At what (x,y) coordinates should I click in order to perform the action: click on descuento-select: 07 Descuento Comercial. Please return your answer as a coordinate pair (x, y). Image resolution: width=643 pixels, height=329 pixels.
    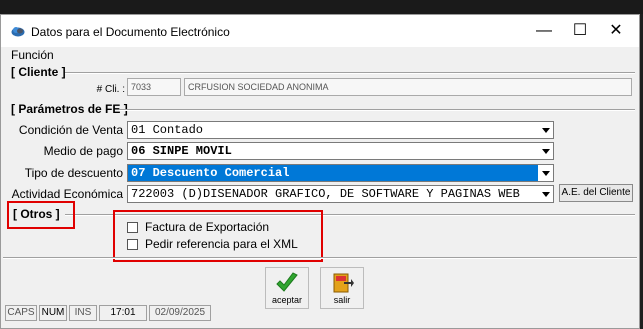
    Looking at the image, I should click on (340, 173).